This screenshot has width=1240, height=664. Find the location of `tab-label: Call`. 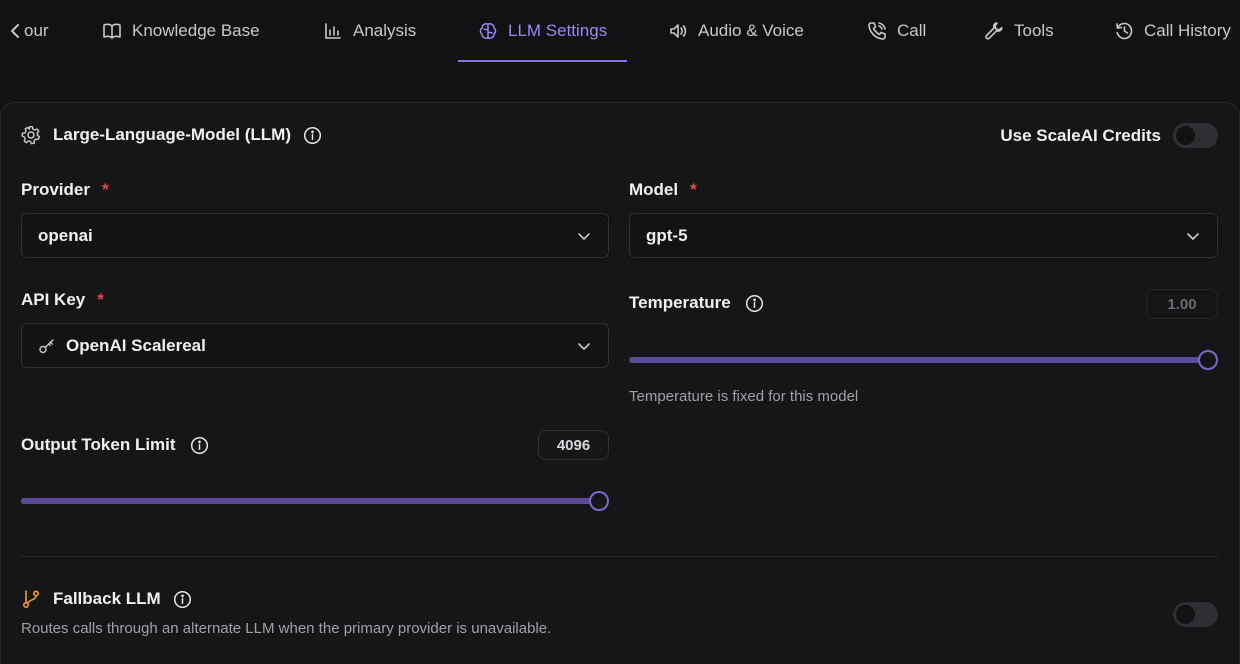

tab-label: Call is located at coordinates (912, 30).